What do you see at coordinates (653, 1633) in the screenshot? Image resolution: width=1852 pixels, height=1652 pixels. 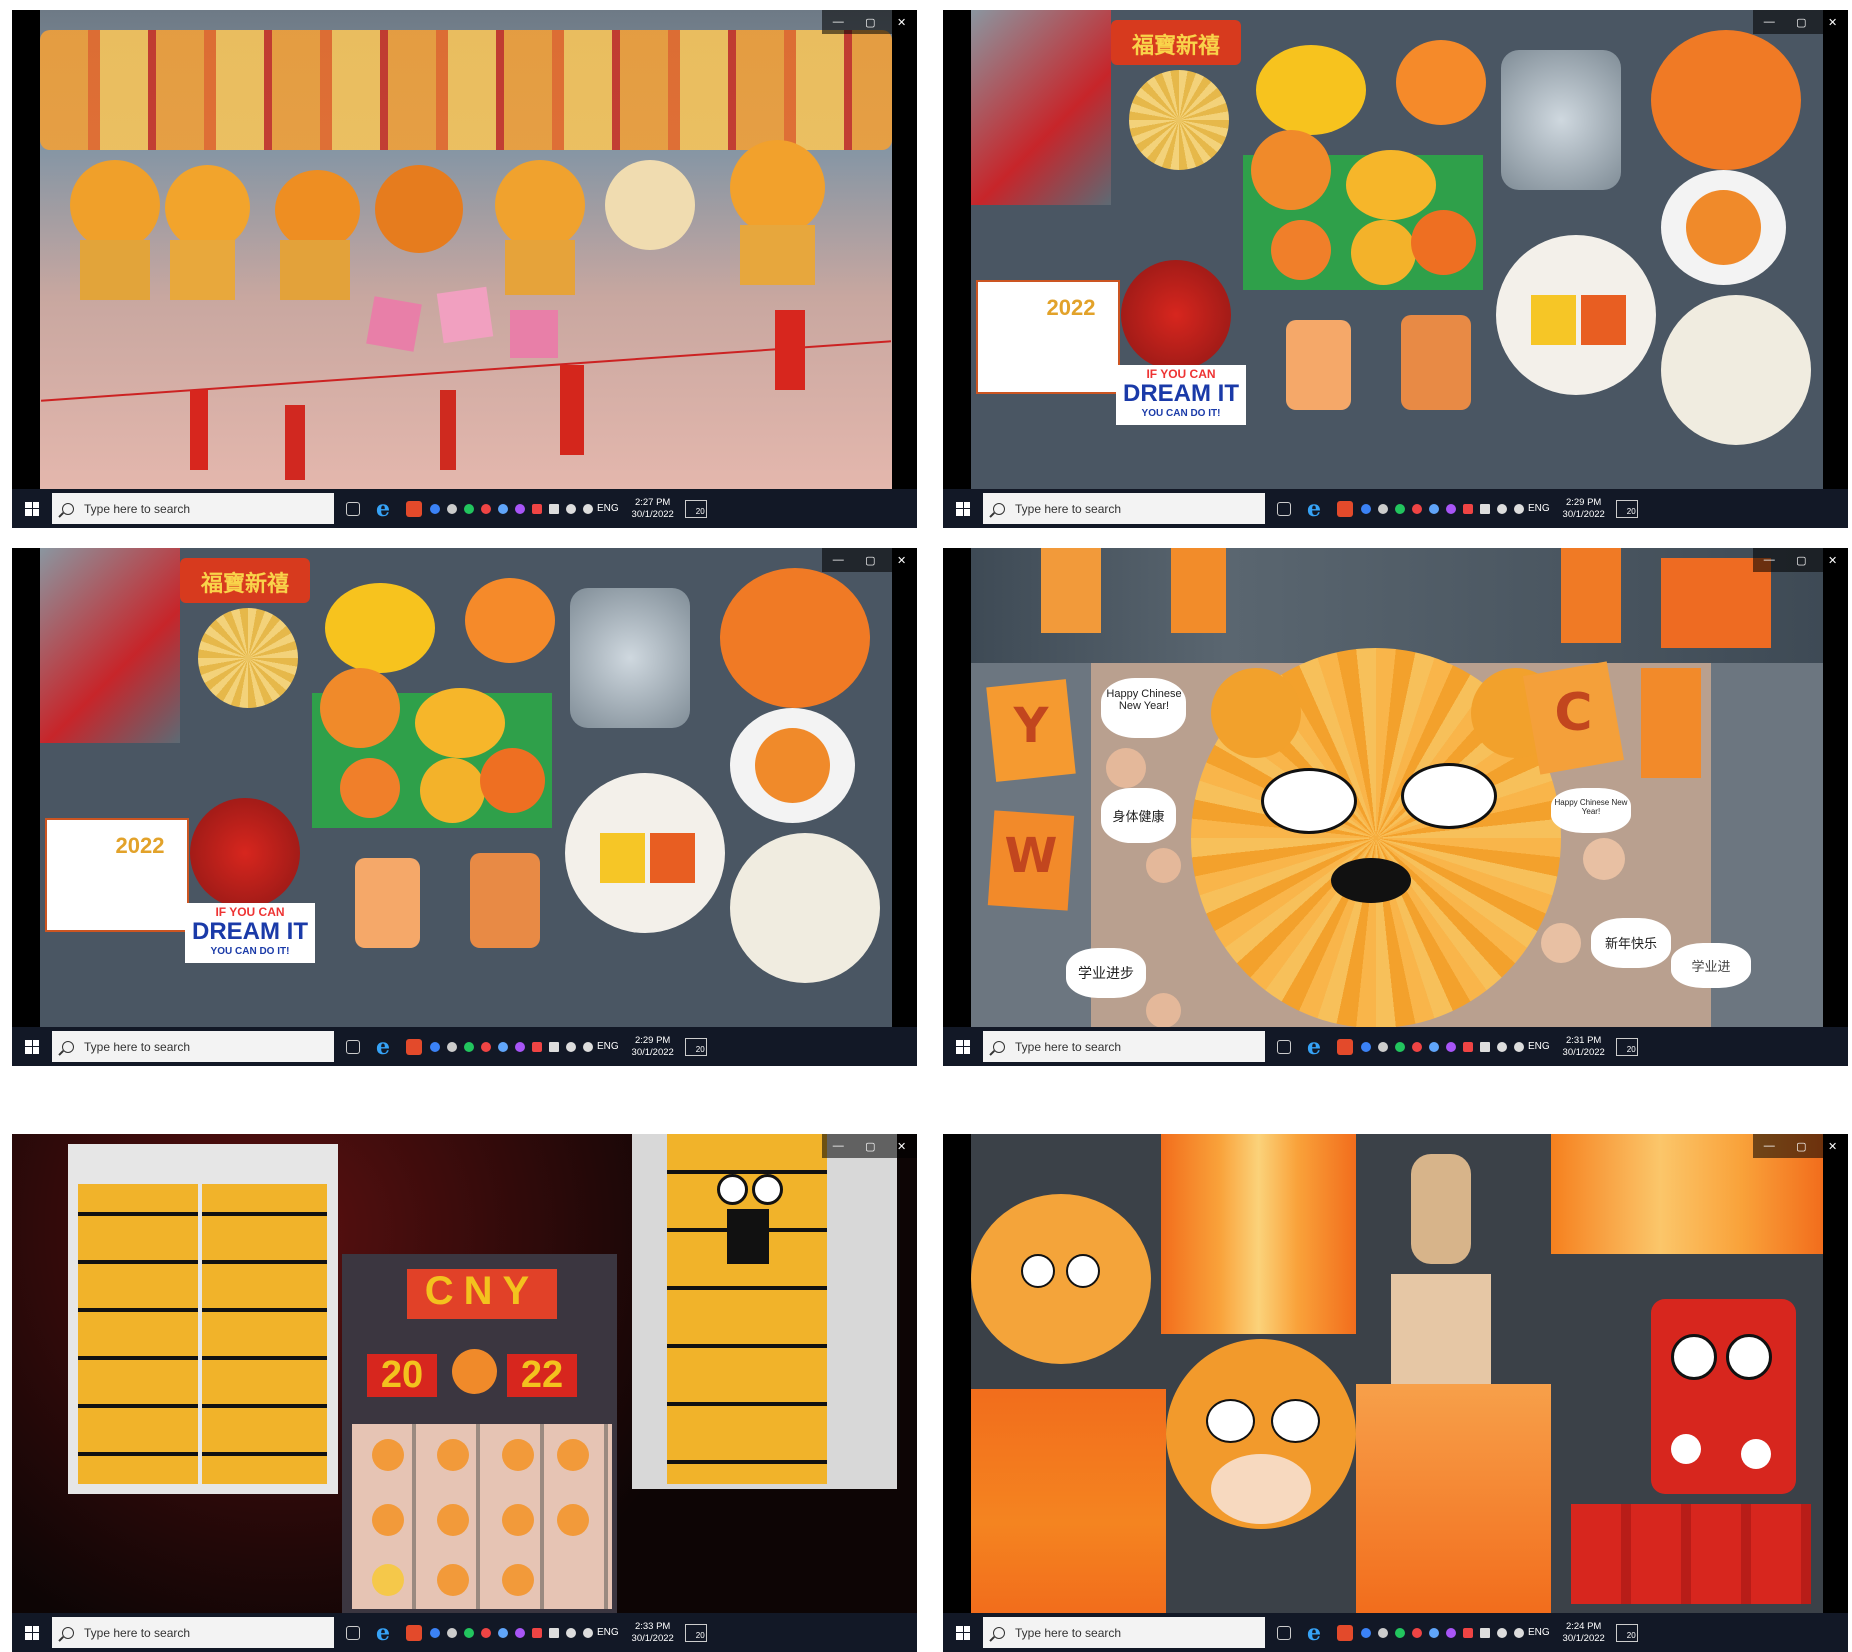 I see `clock: 2:33 PM 30/1/2022` at bounding box center [653, 1633].